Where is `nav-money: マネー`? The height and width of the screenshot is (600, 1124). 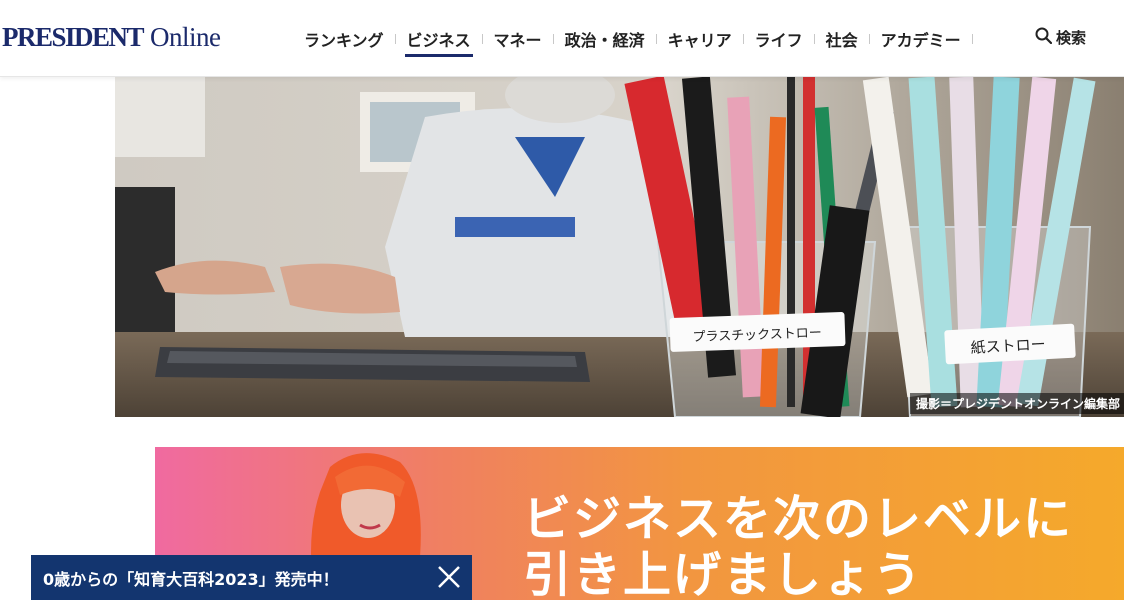
nav-money: マネー is located at coordinates (518, 39).